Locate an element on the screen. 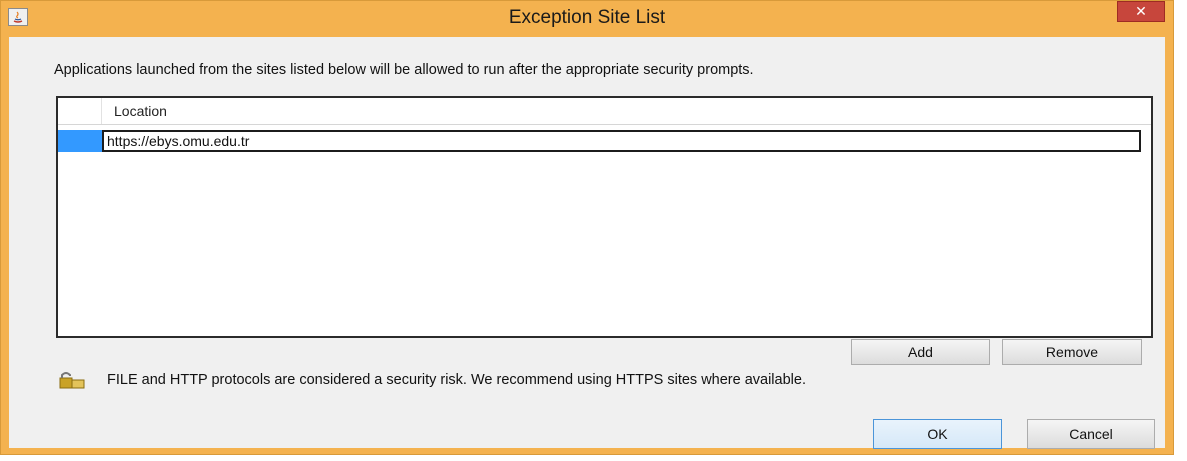  title-bar: Exception Site List ✕ is located at coordinates (587, 19).